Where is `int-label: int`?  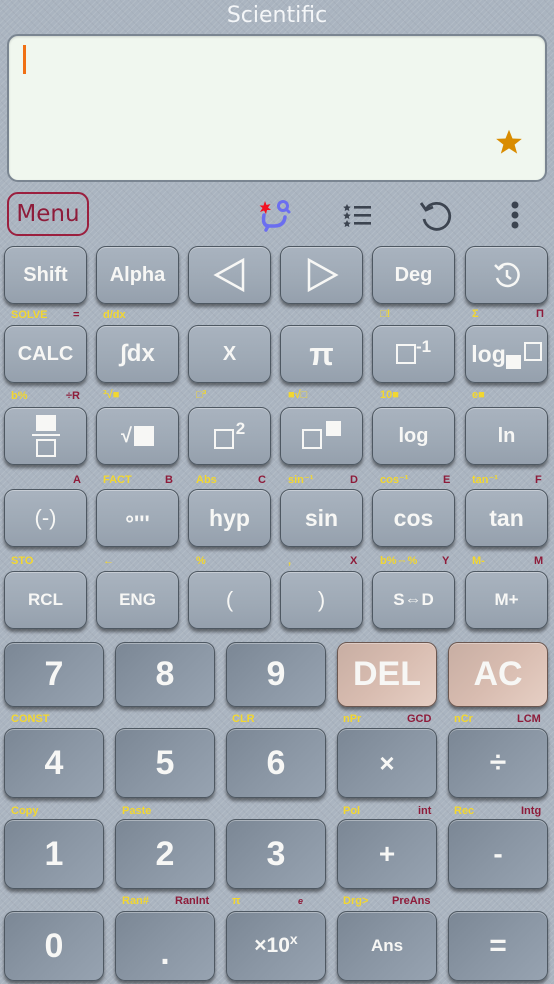 int-label: int is located at coordinates (425, 811).